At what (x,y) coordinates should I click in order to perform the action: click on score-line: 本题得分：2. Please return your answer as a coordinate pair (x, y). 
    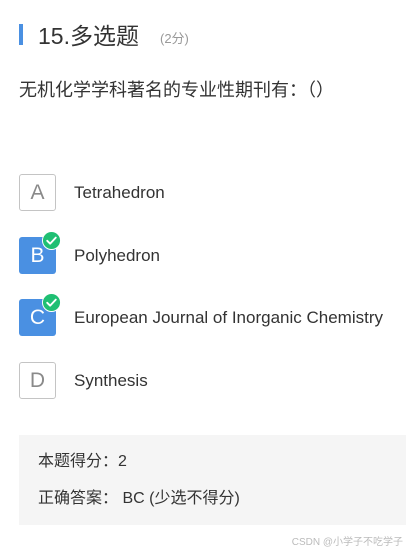
    Looking at the image, I should click on (82, 461).